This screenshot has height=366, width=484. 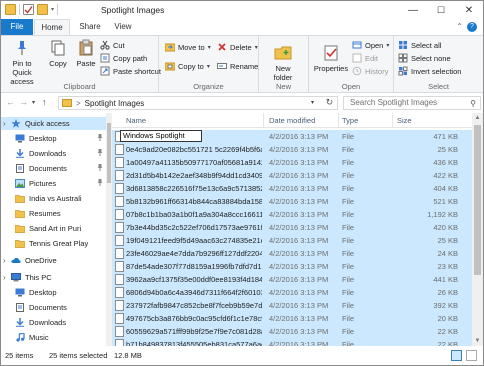 I want to click on nav-item: › This PC, so click(x=53, y=277).